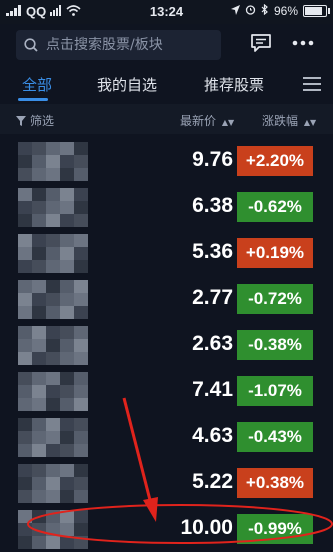 This screenshot has height=552, width=333. Describe the element at coordinates (166, 207) in the screenshot. I see `stock-row: 6.38 -0.62%` at that location.